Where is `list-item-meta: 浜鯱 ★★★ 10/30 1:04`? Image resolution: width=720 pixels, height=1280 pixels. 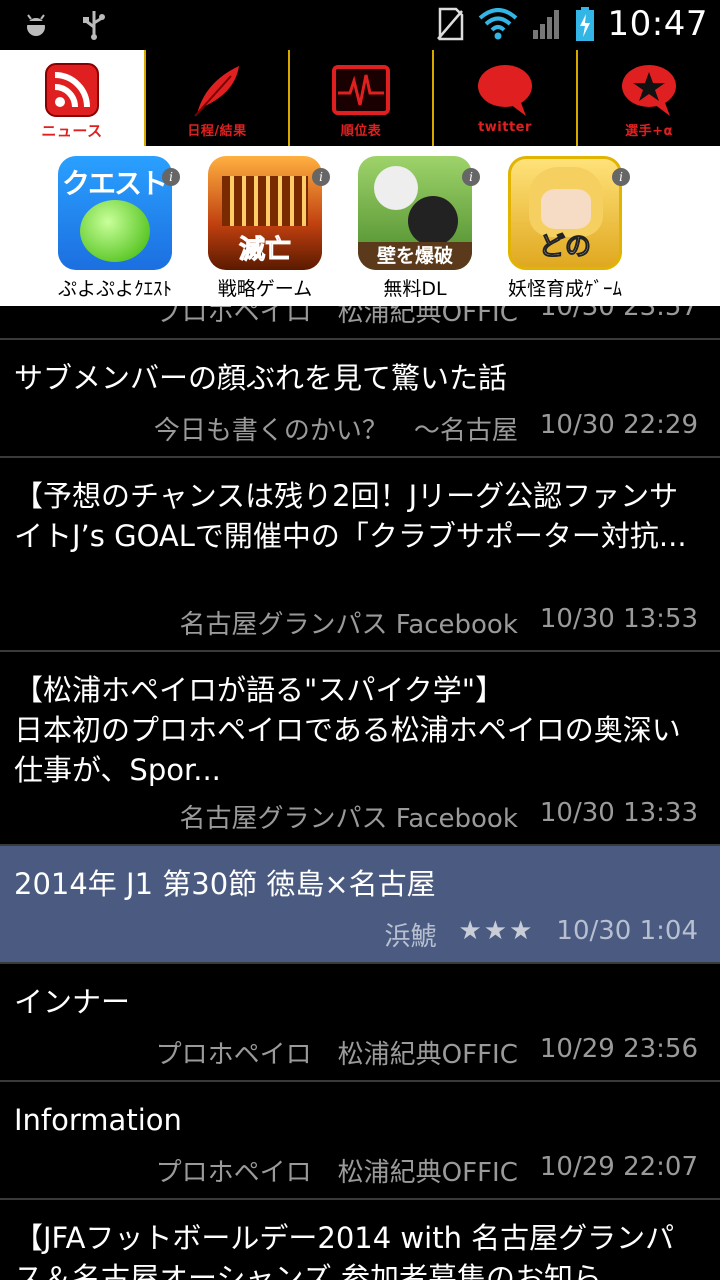
list-item-meta: 浜鯱 ★★★ 10/30 1:04 is located at coordinates (541, 934).